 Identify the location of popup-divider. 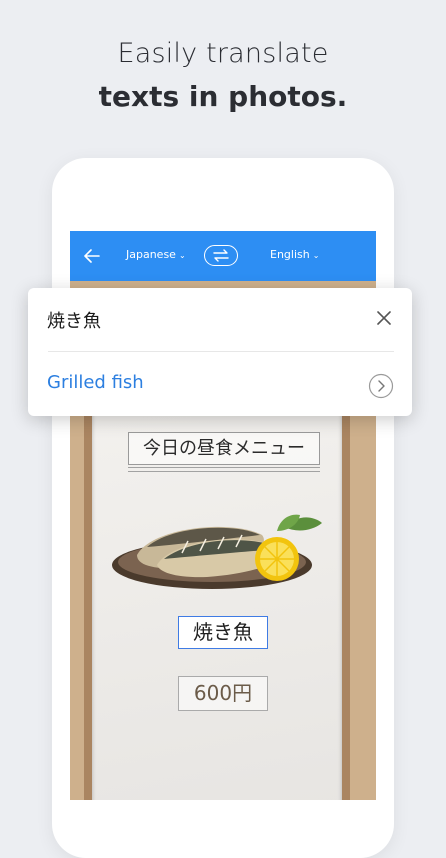
(221, 351).